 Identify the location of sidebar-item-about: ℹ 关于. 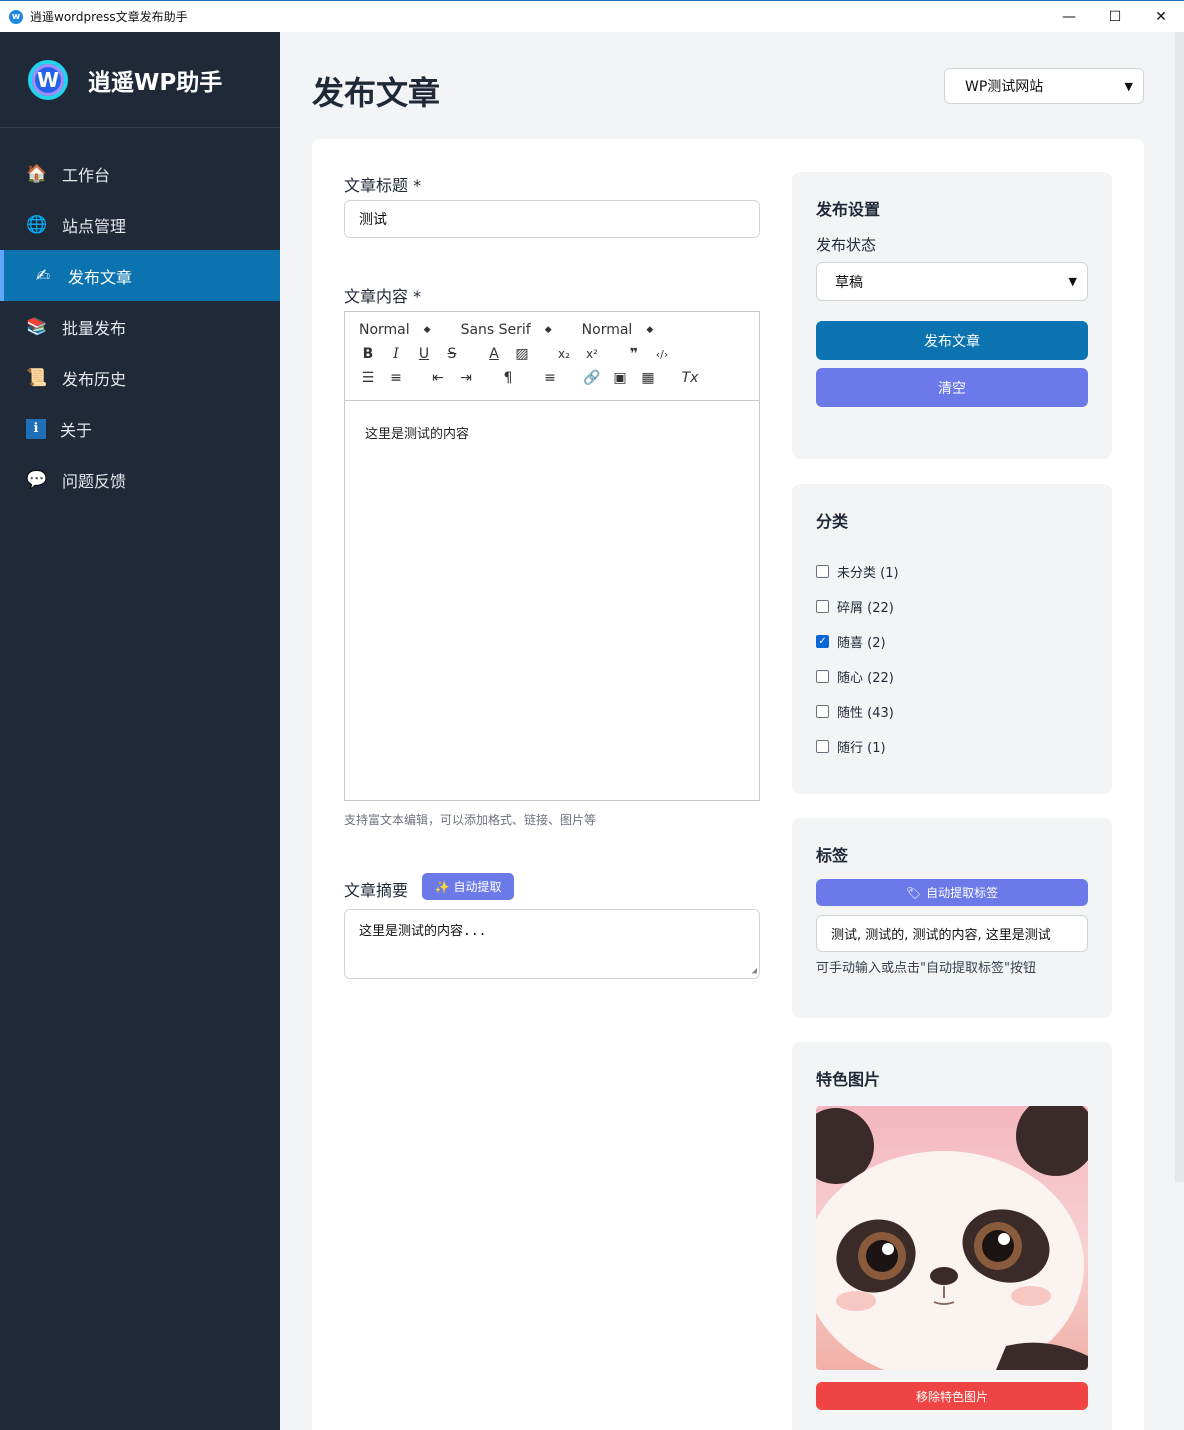
(140, 428).